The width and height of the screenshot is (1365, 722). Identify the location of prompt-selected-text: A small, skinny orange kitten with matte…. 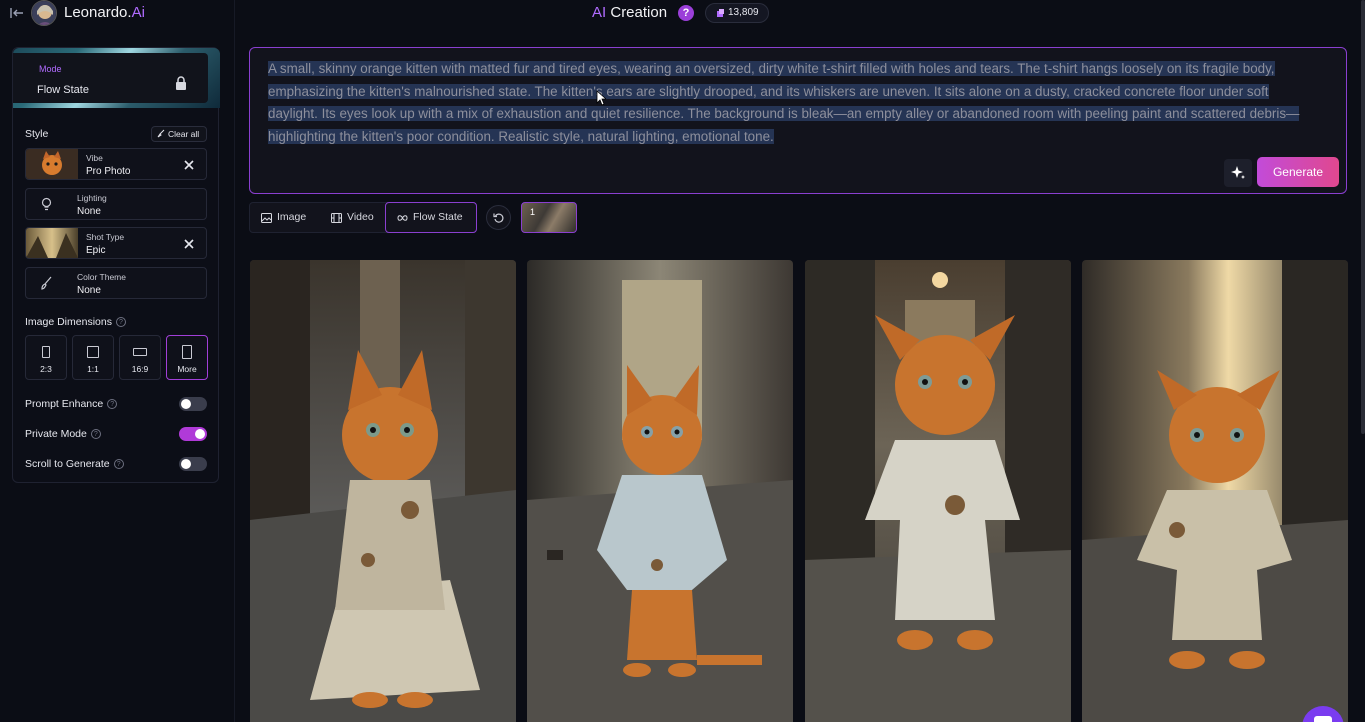
(784, 102).